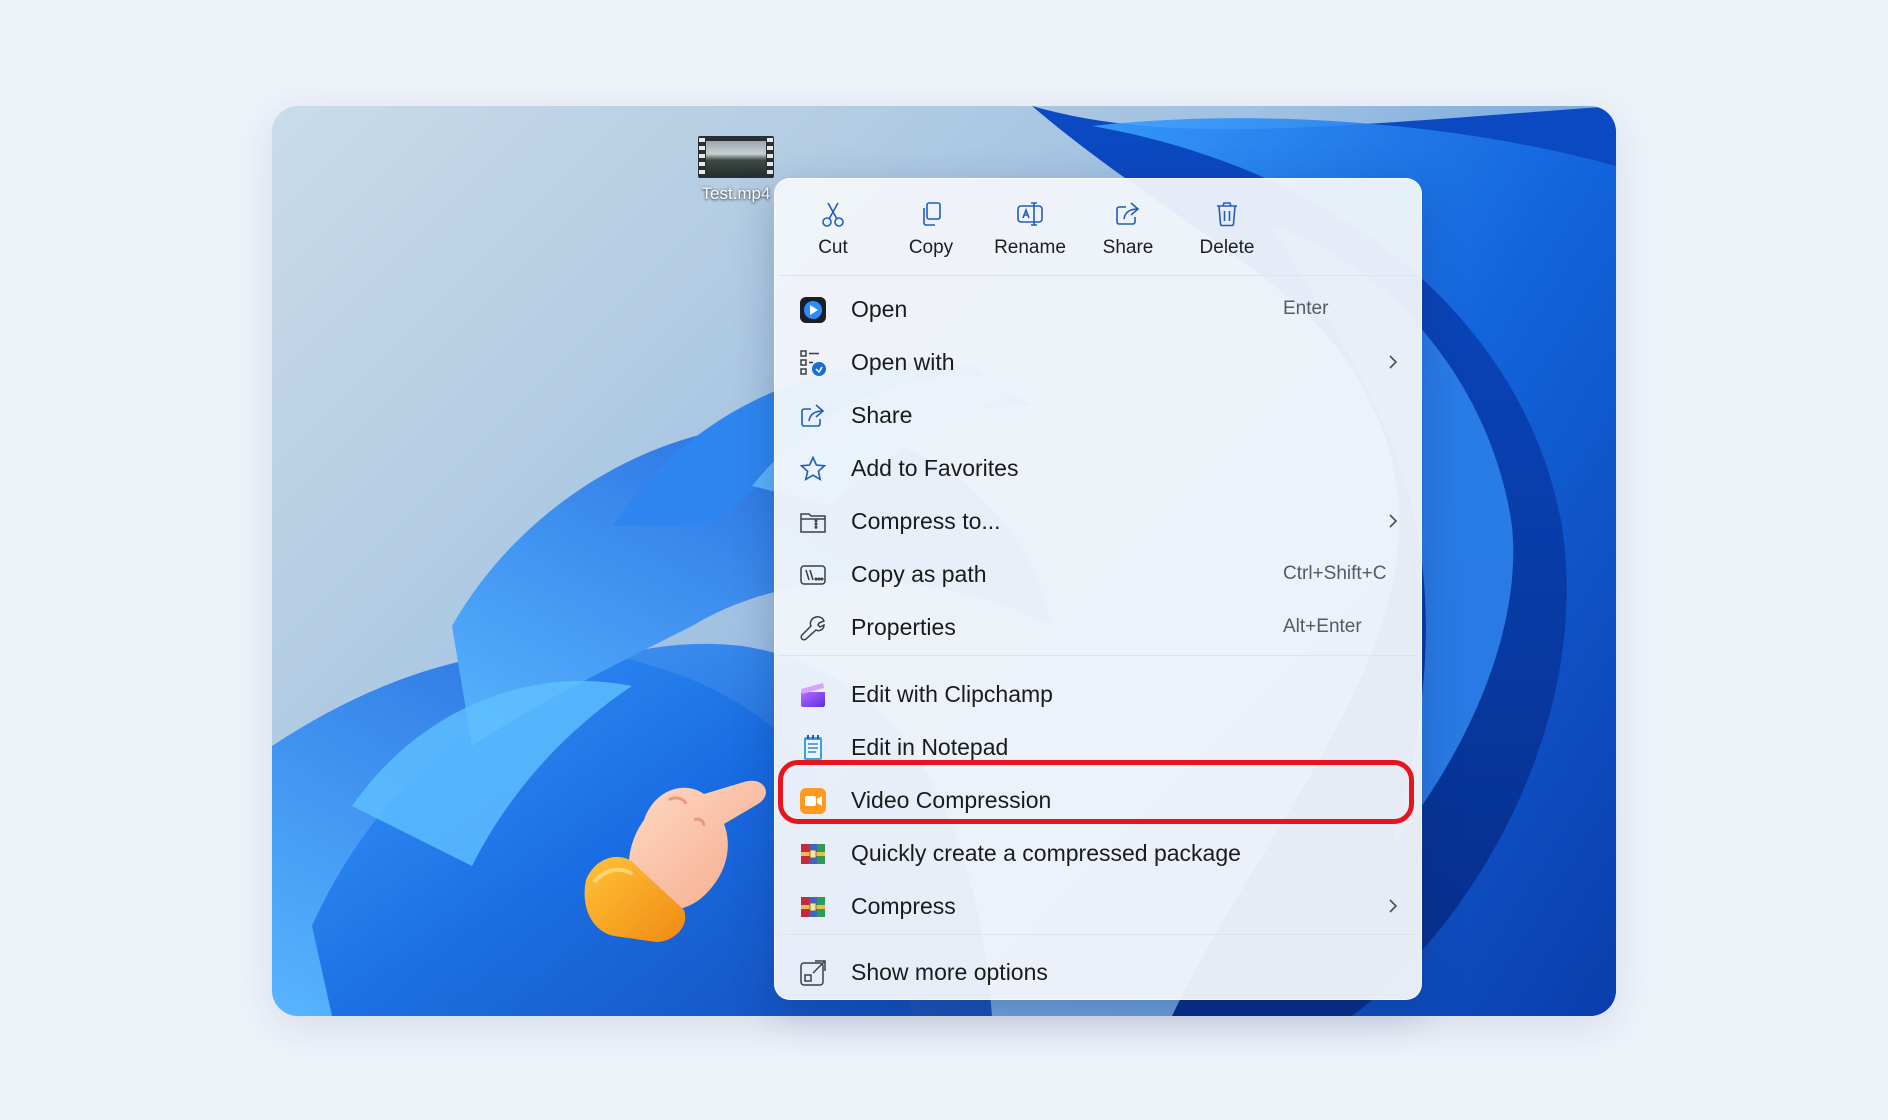  What do you see at coordinates (813, 973) in the screenshot?
I see `show-more-icon` at bounding box center [813, 973].